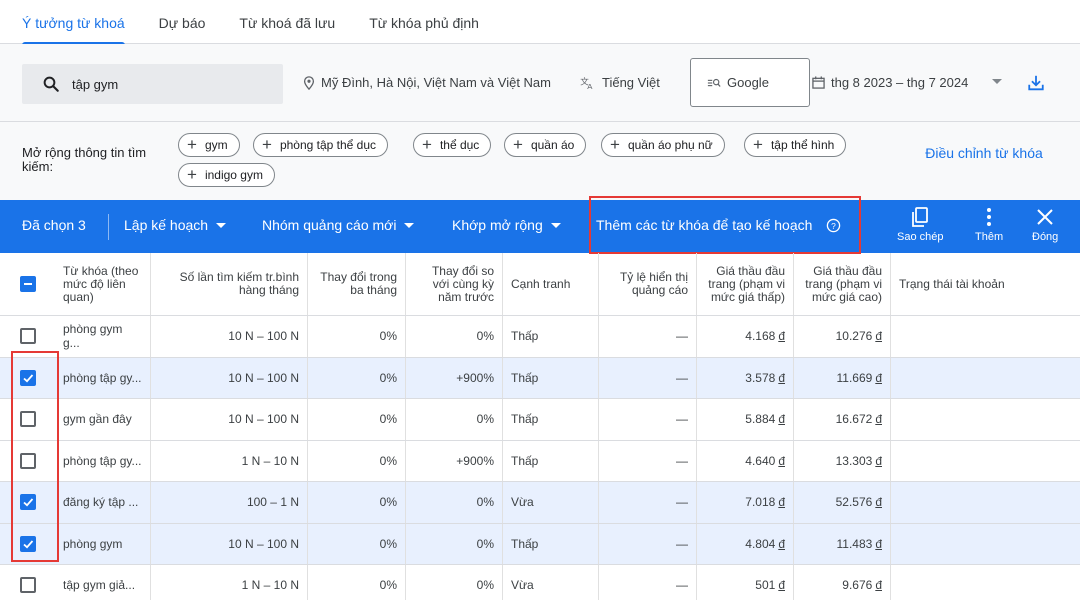  What do you see at coordinates (427, 82) in the screenshot?
I see `location-selector: Mỹ Đình, Hà Nội, Việt Nam và Việt Nam` at bounding box center [427, 82].